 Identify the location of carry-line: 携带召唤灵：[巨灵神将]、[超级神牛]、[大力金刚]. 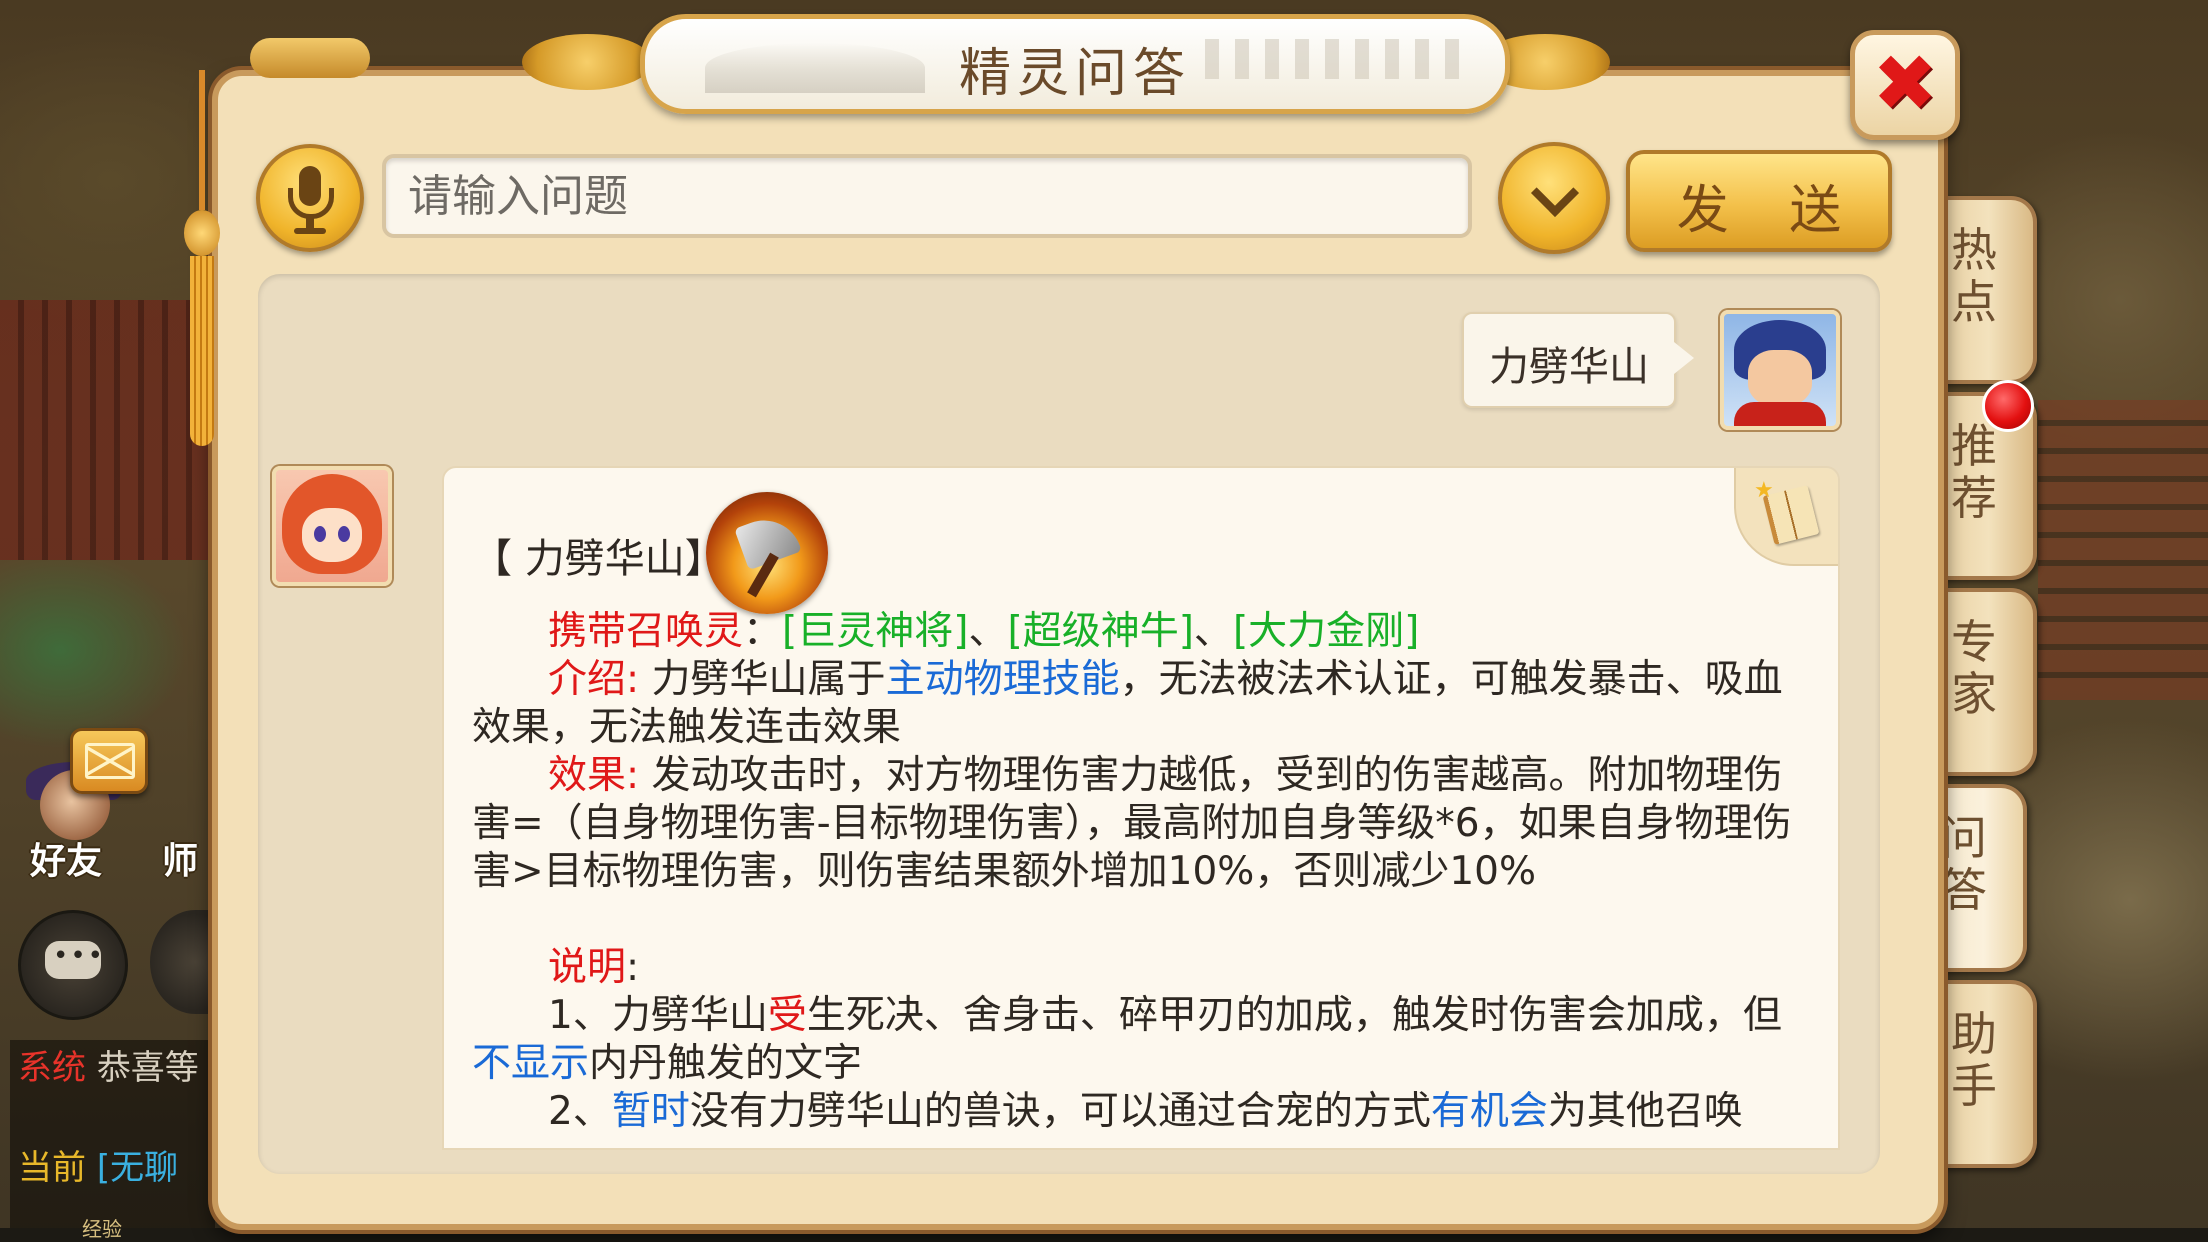
(1142, 632).